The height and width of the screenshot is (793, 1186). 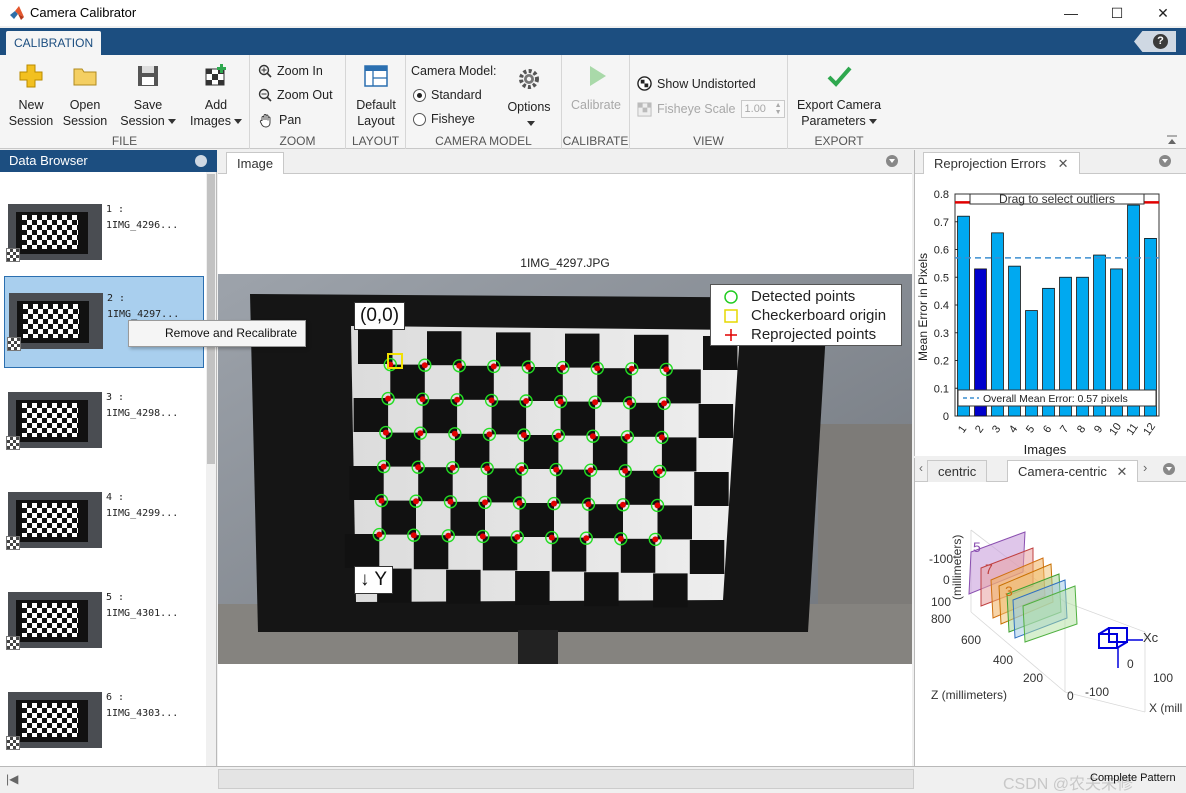 I want to click on board-label-3: 3, so click(x=1009, y=591).